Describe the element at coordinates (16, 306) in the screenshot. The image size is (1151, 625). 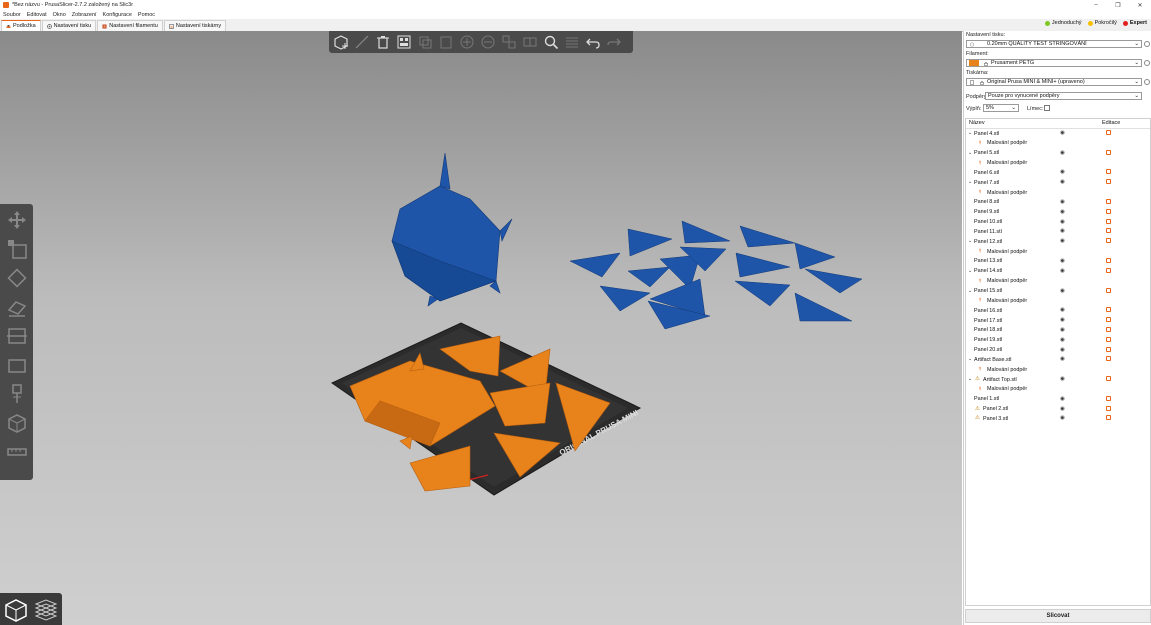
I see `place-on-face-tool` at that location.